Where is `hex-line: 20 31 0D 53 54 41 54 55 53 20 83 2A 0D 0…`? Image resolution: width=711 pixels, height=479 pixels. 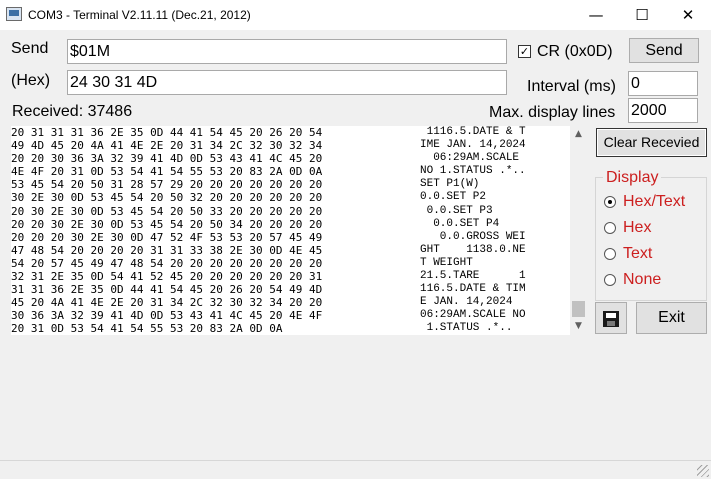
hex-line: 20 31 0D 53 54 41 54 55 53 20 83 2A 0D 0… is located at coordinates (147, 328).